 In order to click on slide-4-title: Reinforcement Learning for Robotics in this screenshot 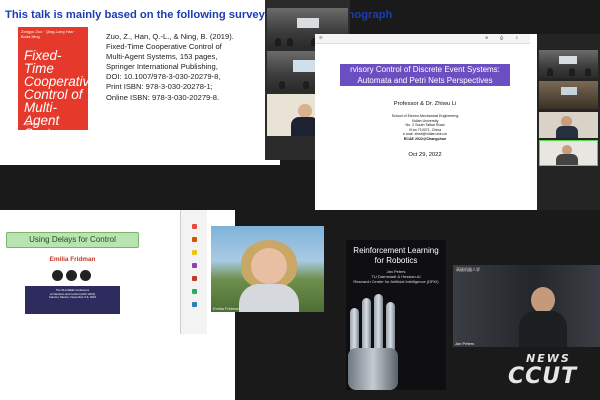, I will do `click(396, 256)`.